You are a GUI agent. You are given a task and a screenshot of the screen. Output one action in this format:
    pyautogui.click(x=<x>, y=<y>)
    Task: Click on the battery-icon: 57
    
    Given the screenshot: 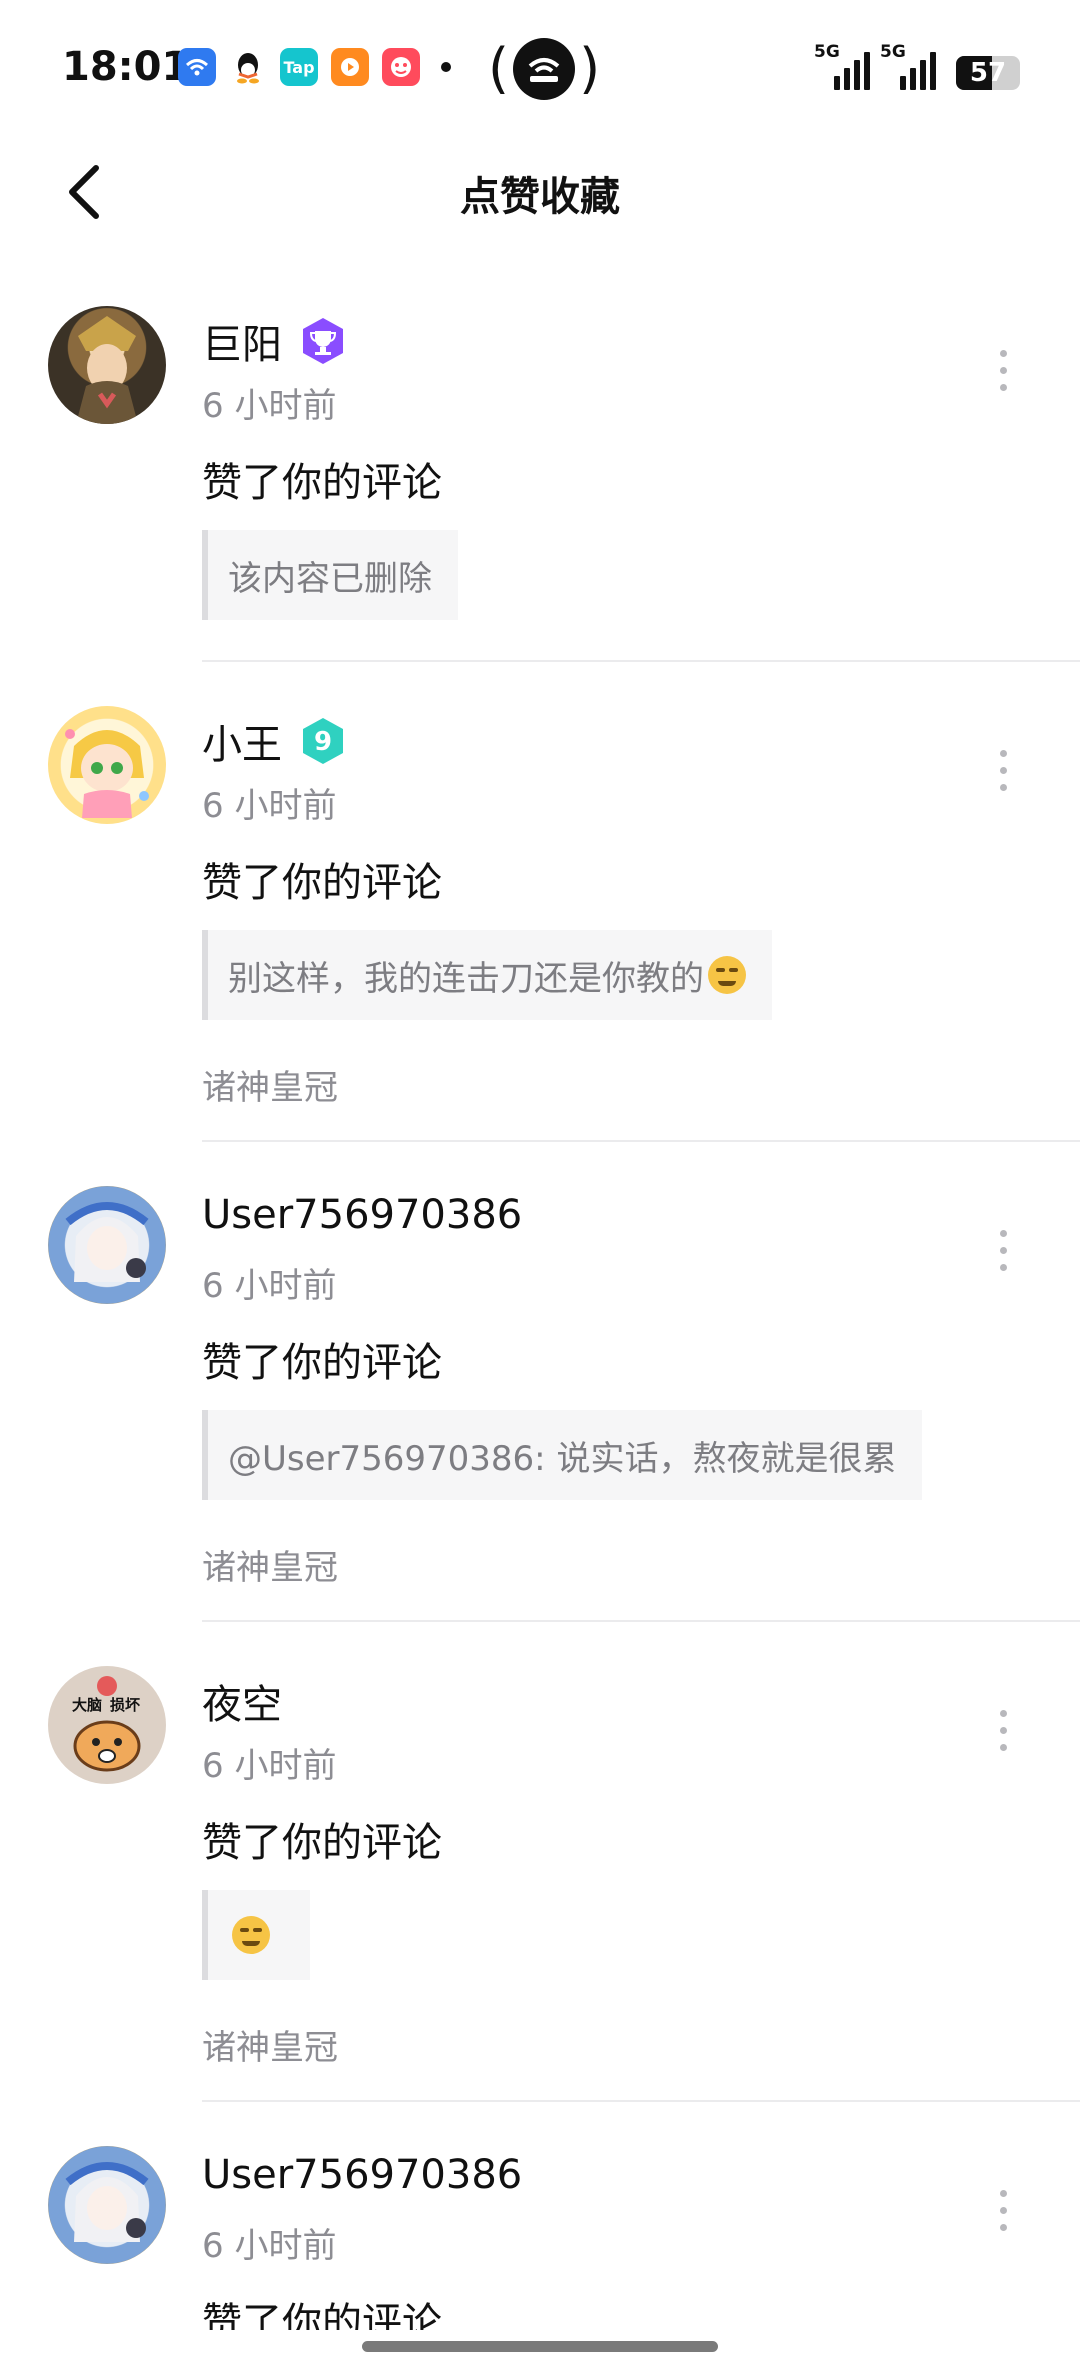 What is the action you would take?
    pyautogui.click(x=988, y=73)
    